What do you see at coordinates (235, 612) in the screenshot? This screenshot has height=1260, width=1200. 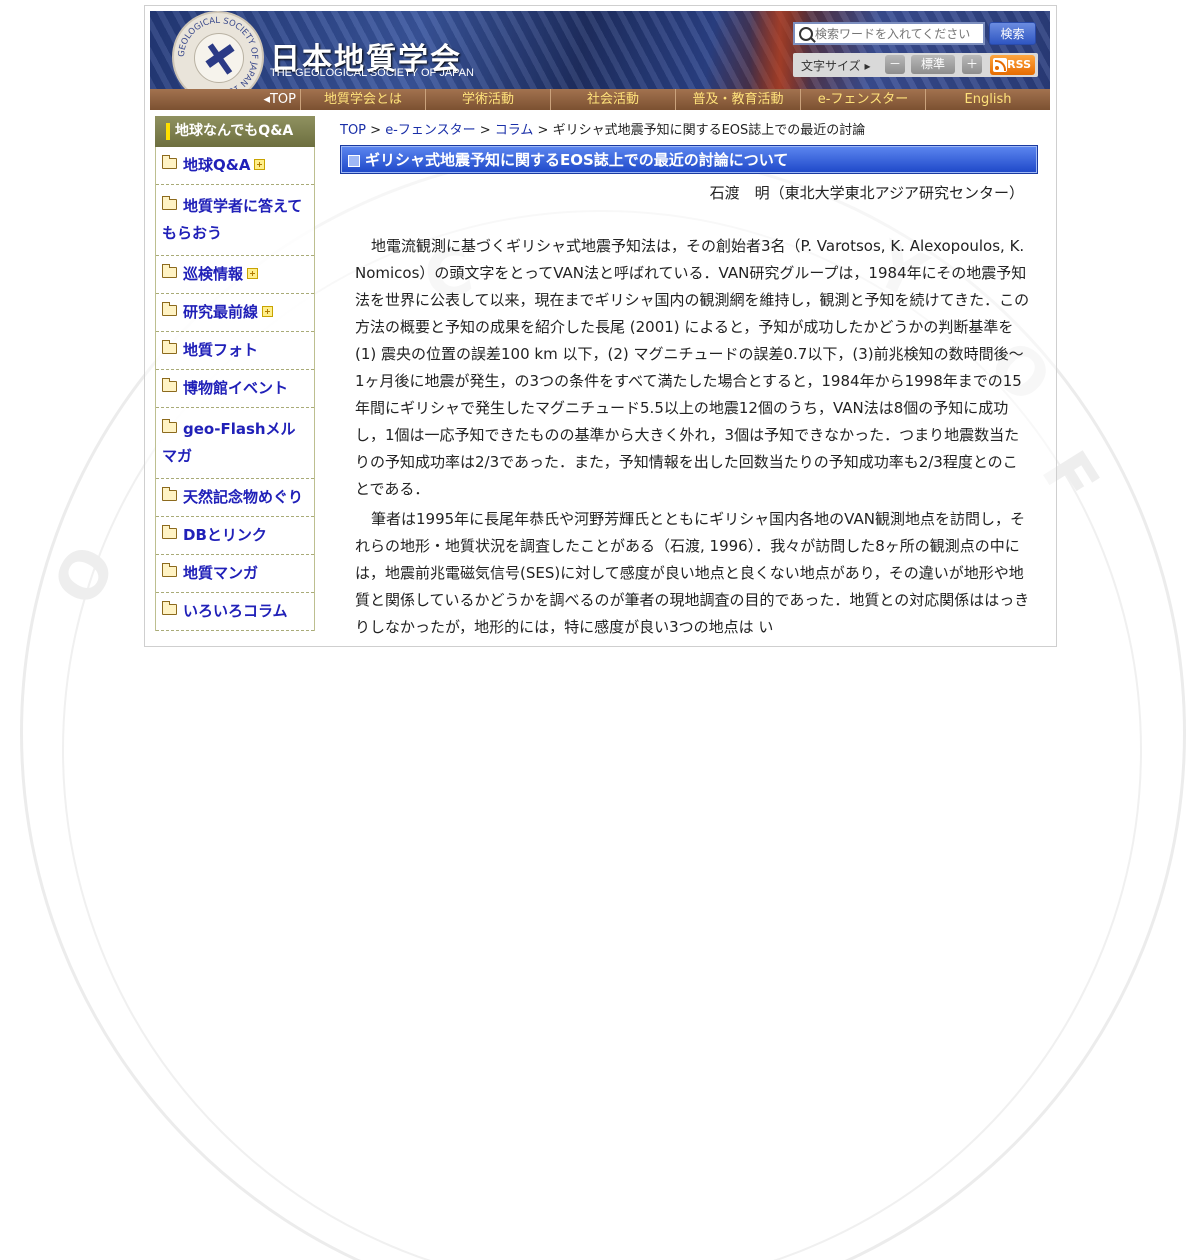 I see `sidebar-item-columns: いろいろコラム` at bounding box center [235, 612].